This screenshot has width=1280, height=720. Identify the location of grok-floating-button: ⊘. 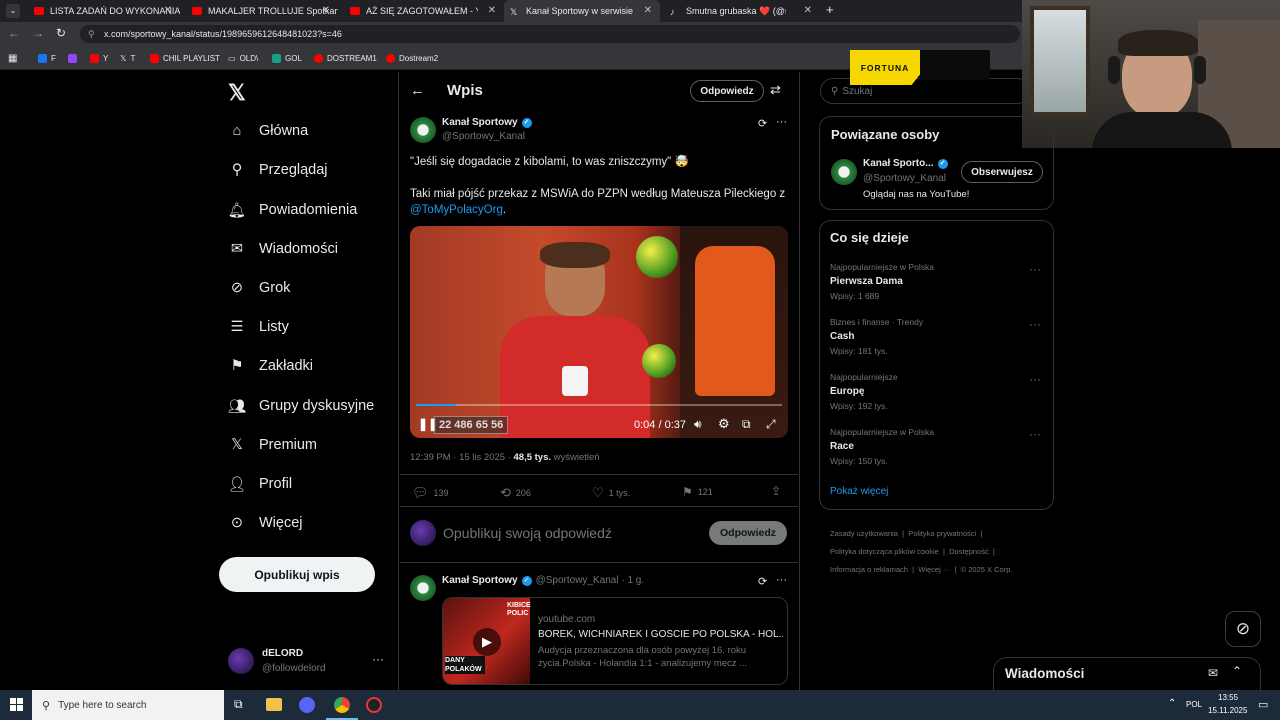
(1243, 629).